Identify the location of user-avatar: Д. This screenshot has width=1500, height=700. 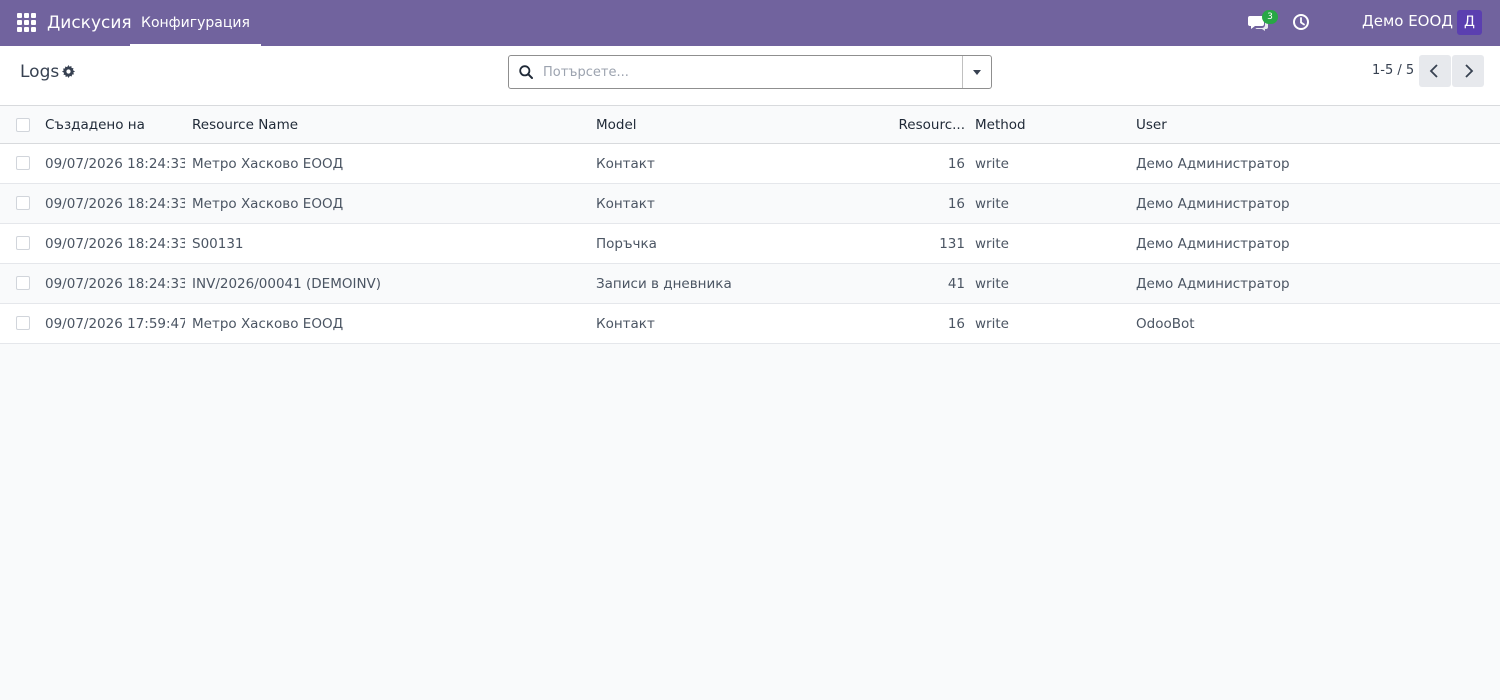
(1469, 22).